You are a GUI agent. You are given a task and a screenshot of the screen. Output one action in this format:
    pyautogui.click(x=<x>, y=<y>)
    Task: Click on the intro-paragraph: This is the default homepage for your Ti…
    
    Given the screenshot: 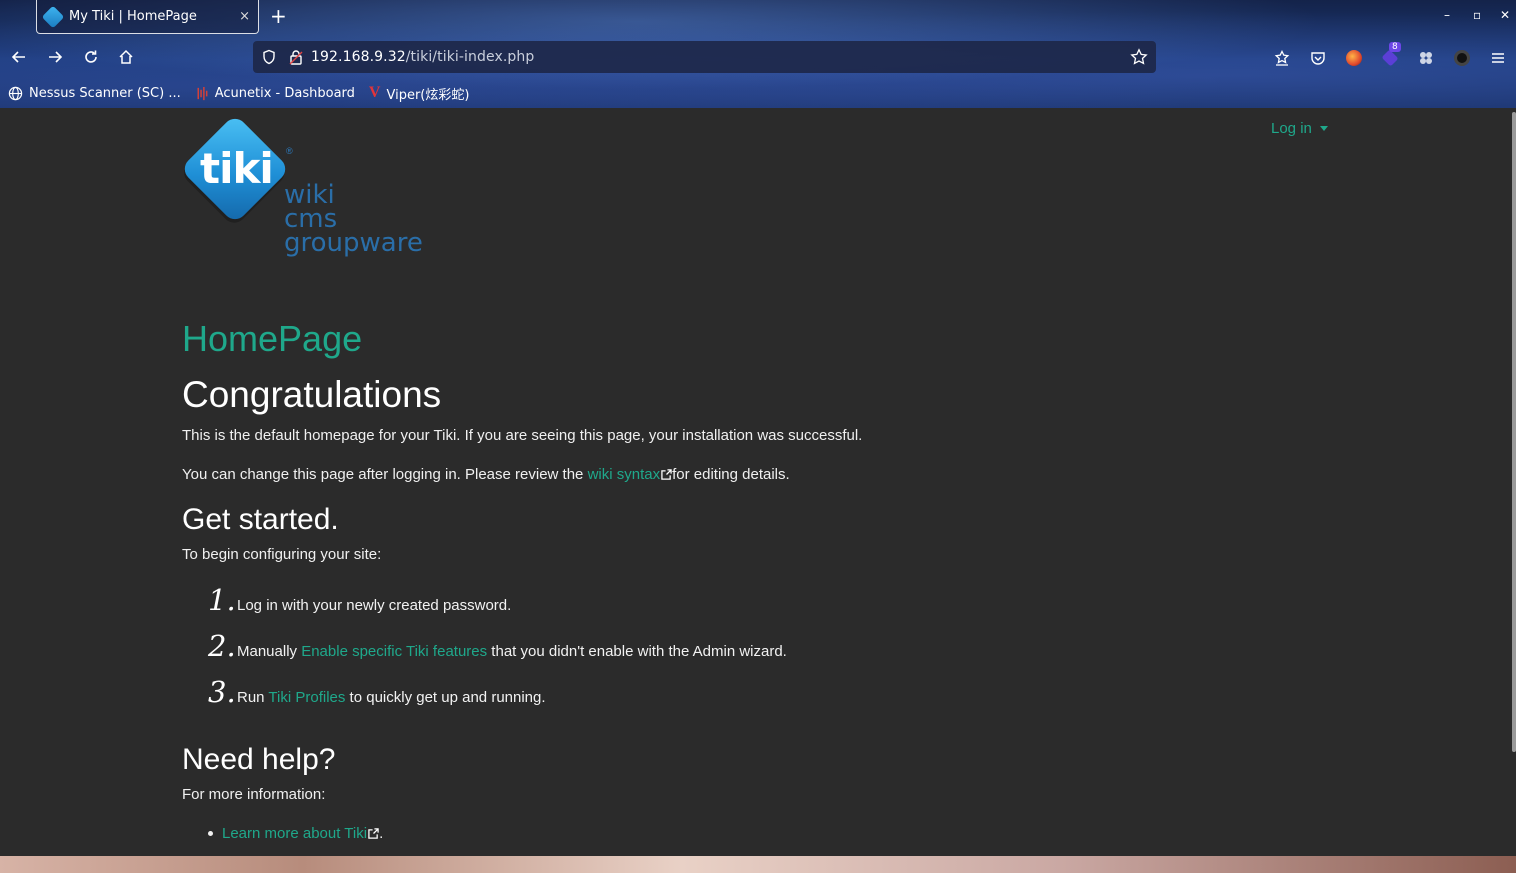 What is the action you would take?
    pyautogui.click(x=522, y=435)
    